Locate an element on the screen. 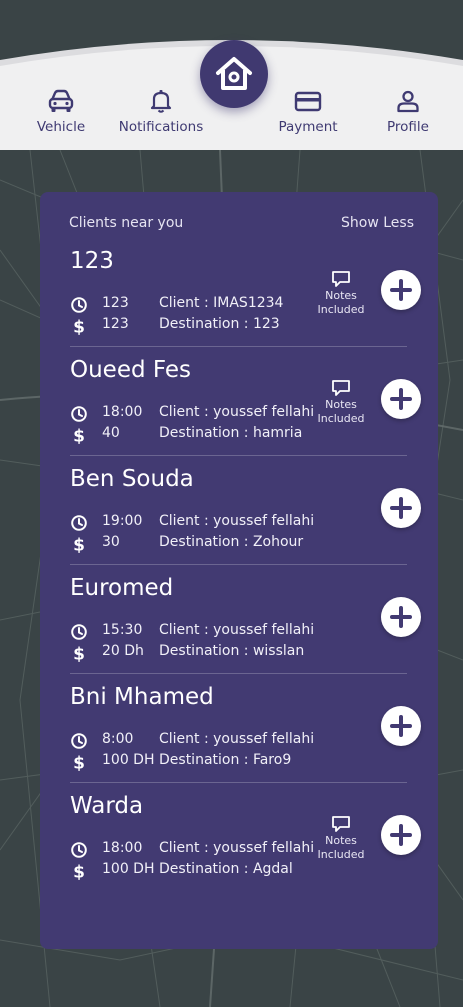  ride-name: Warda is located at coordinates (107, 806).